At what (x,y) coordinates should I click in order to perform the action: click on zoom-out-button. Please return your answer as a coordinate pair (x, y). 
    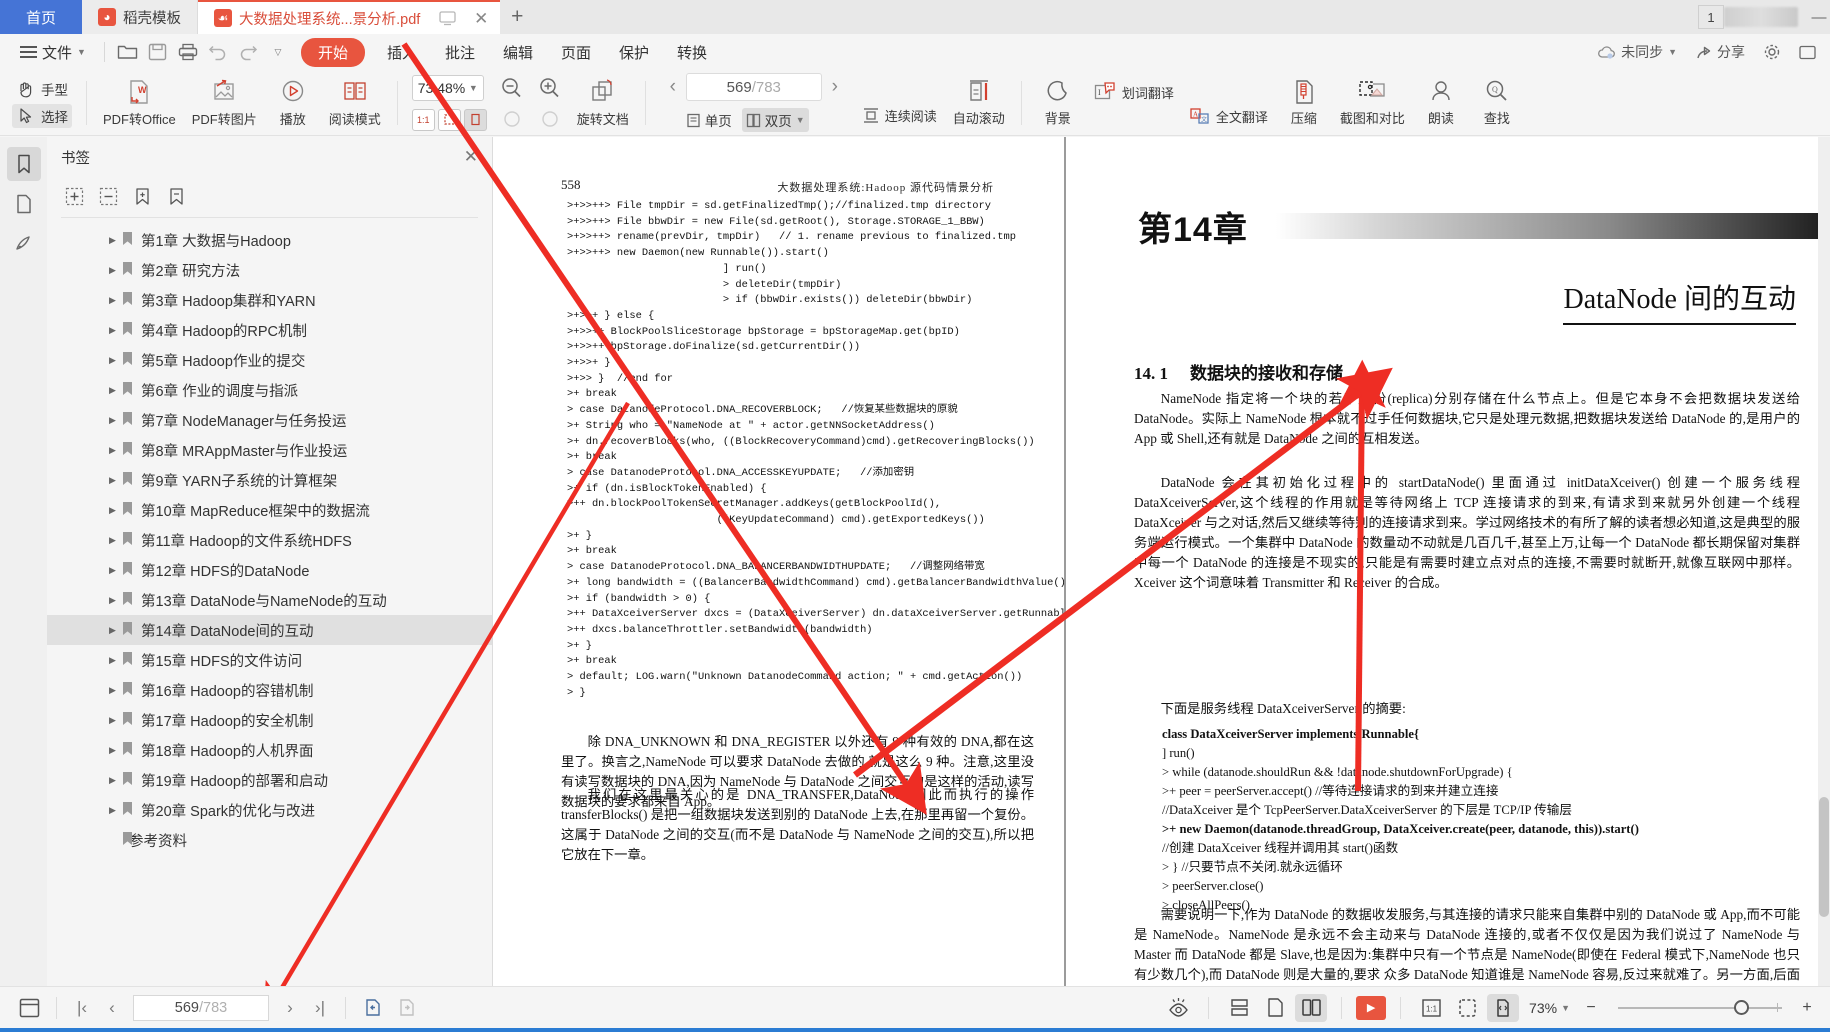
    Looking at the image, I should click on (512, 88).